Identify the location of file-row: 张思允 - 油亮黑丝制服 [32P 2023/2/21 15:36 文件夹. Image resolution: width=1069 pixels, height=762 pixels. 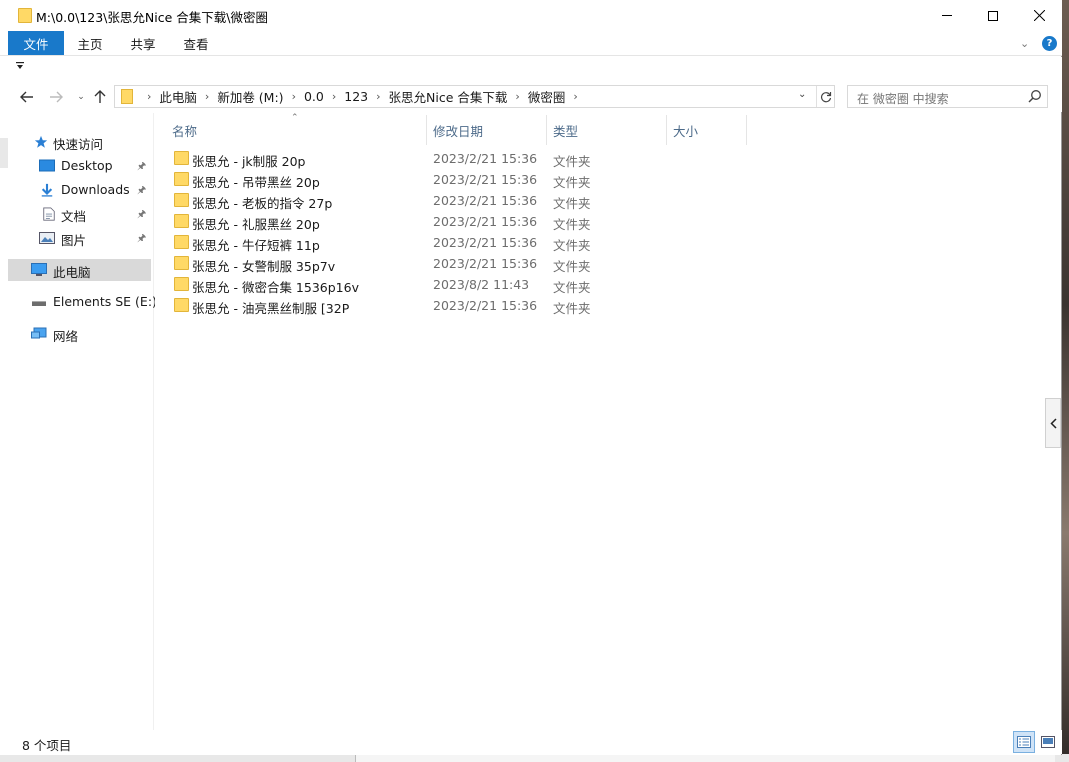
(451, 305).